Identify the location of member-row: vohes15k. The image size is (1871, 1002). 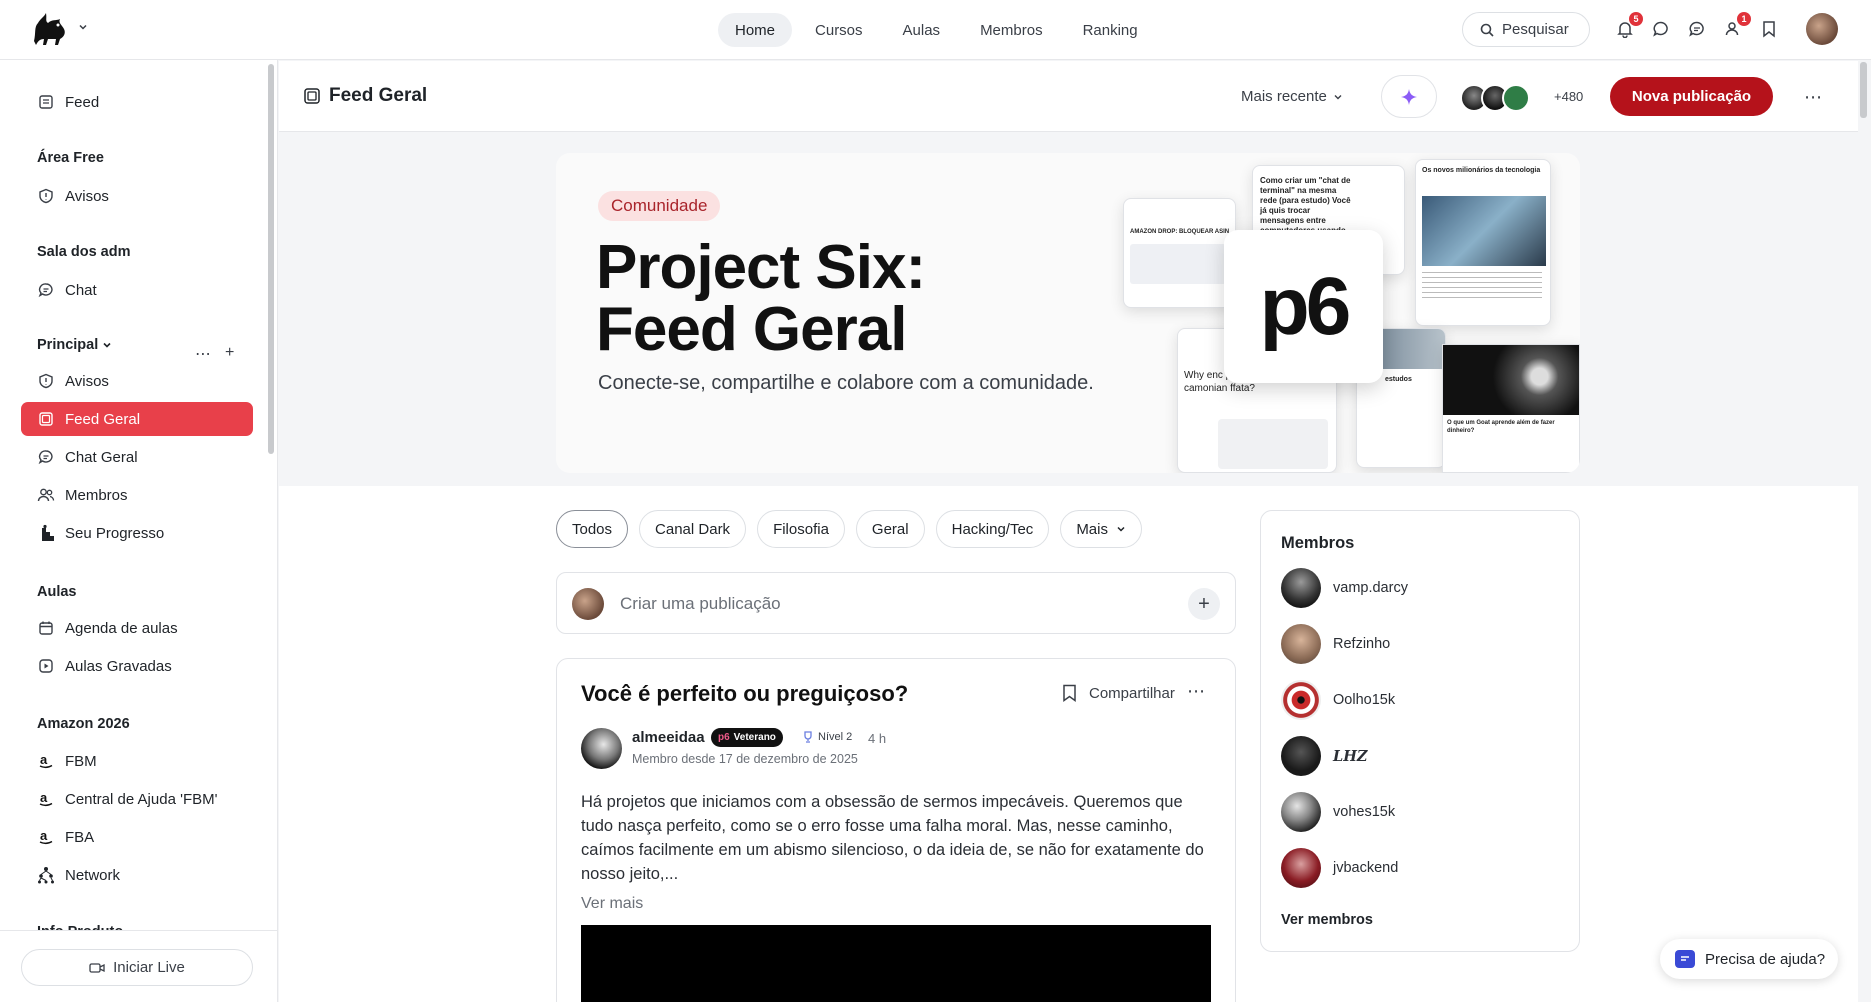
(1338, 812).